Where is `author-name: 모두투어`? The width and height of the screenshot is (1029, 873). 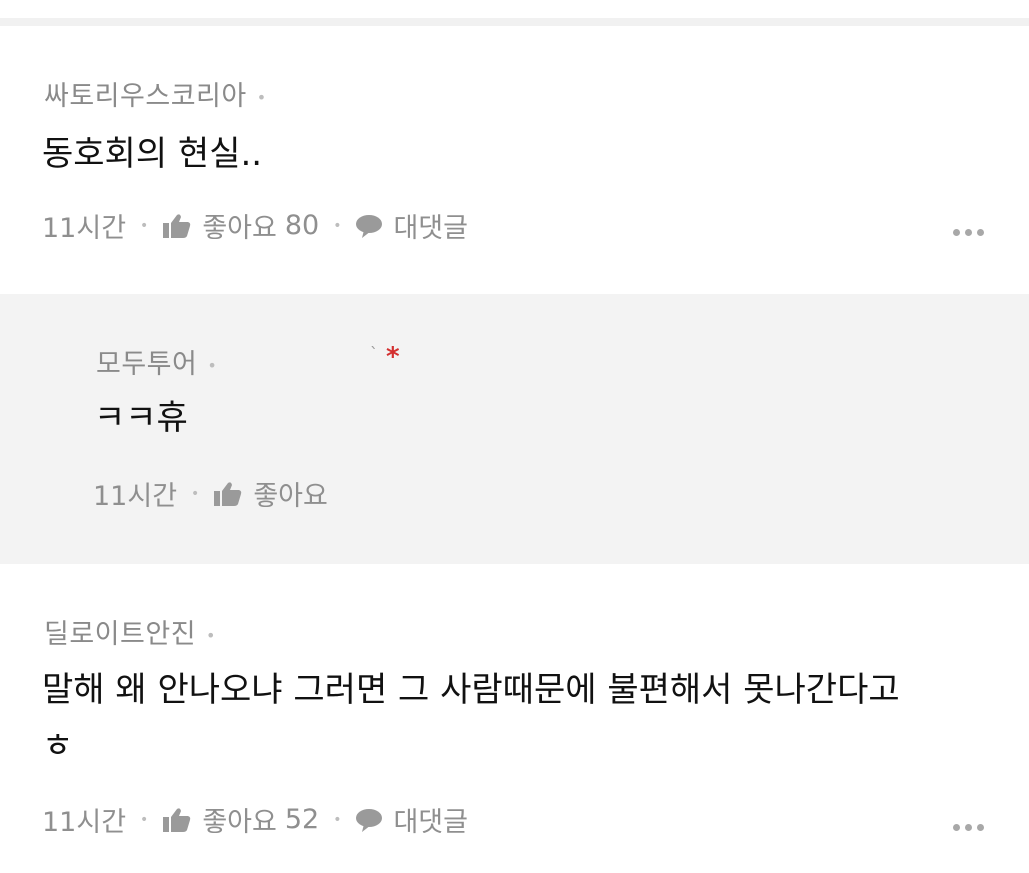 author-name: 모두투어 is located at coordinates (146, 364).